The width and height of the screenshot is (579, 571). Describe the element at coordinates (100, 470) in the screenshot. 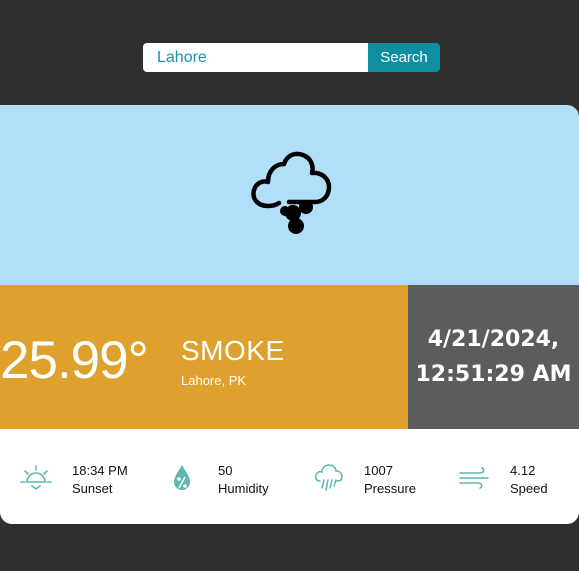

I see `sunset-value: 18:34 PM` at that location.